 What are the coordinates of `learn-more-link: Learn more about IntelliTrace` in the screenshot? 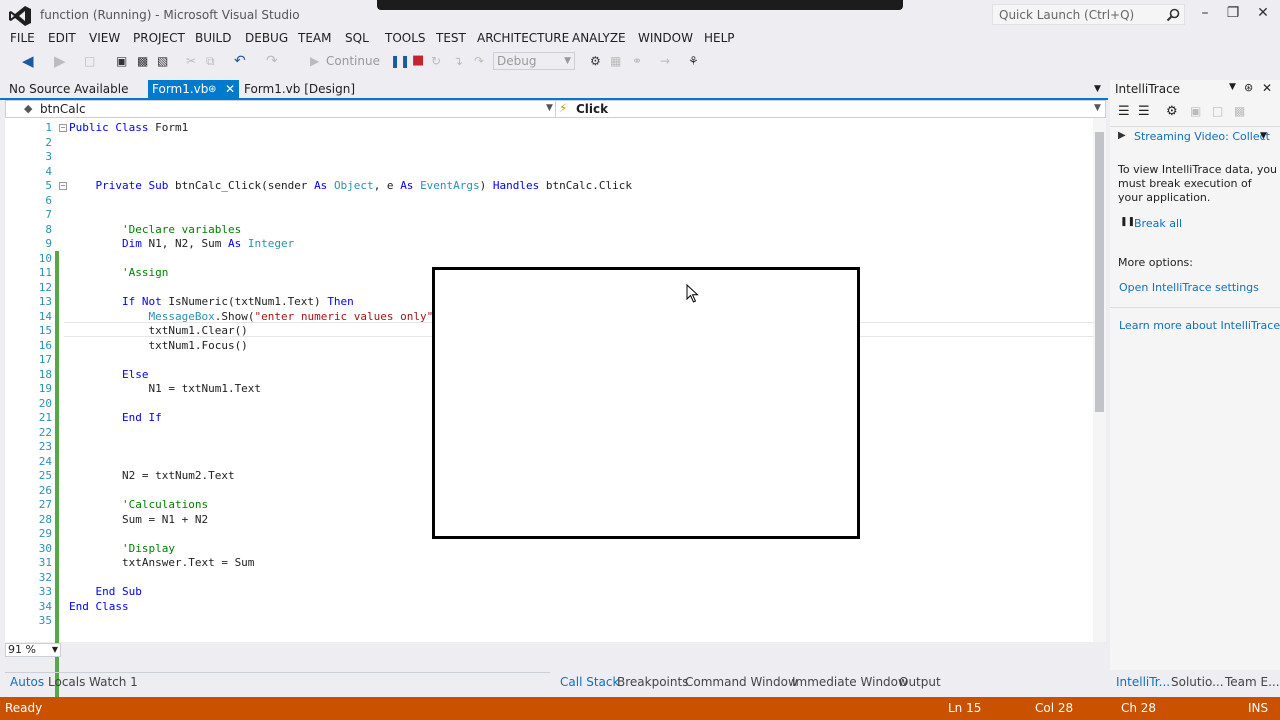 It's located at (1199, 325).